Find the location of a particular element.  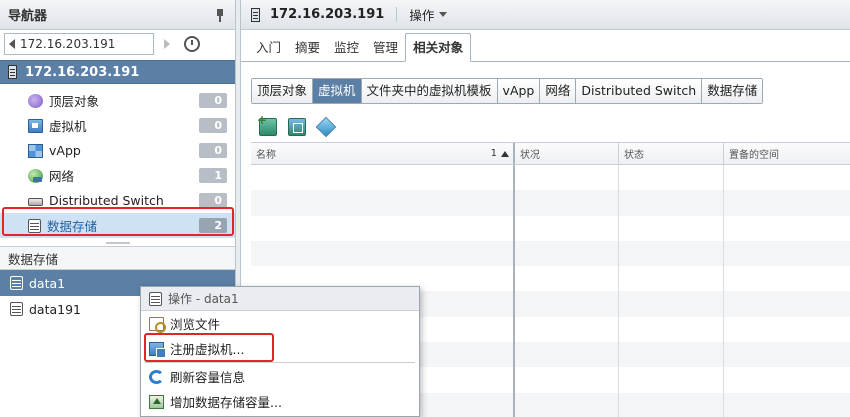

vm-icon is located at coordinates (35, 125).